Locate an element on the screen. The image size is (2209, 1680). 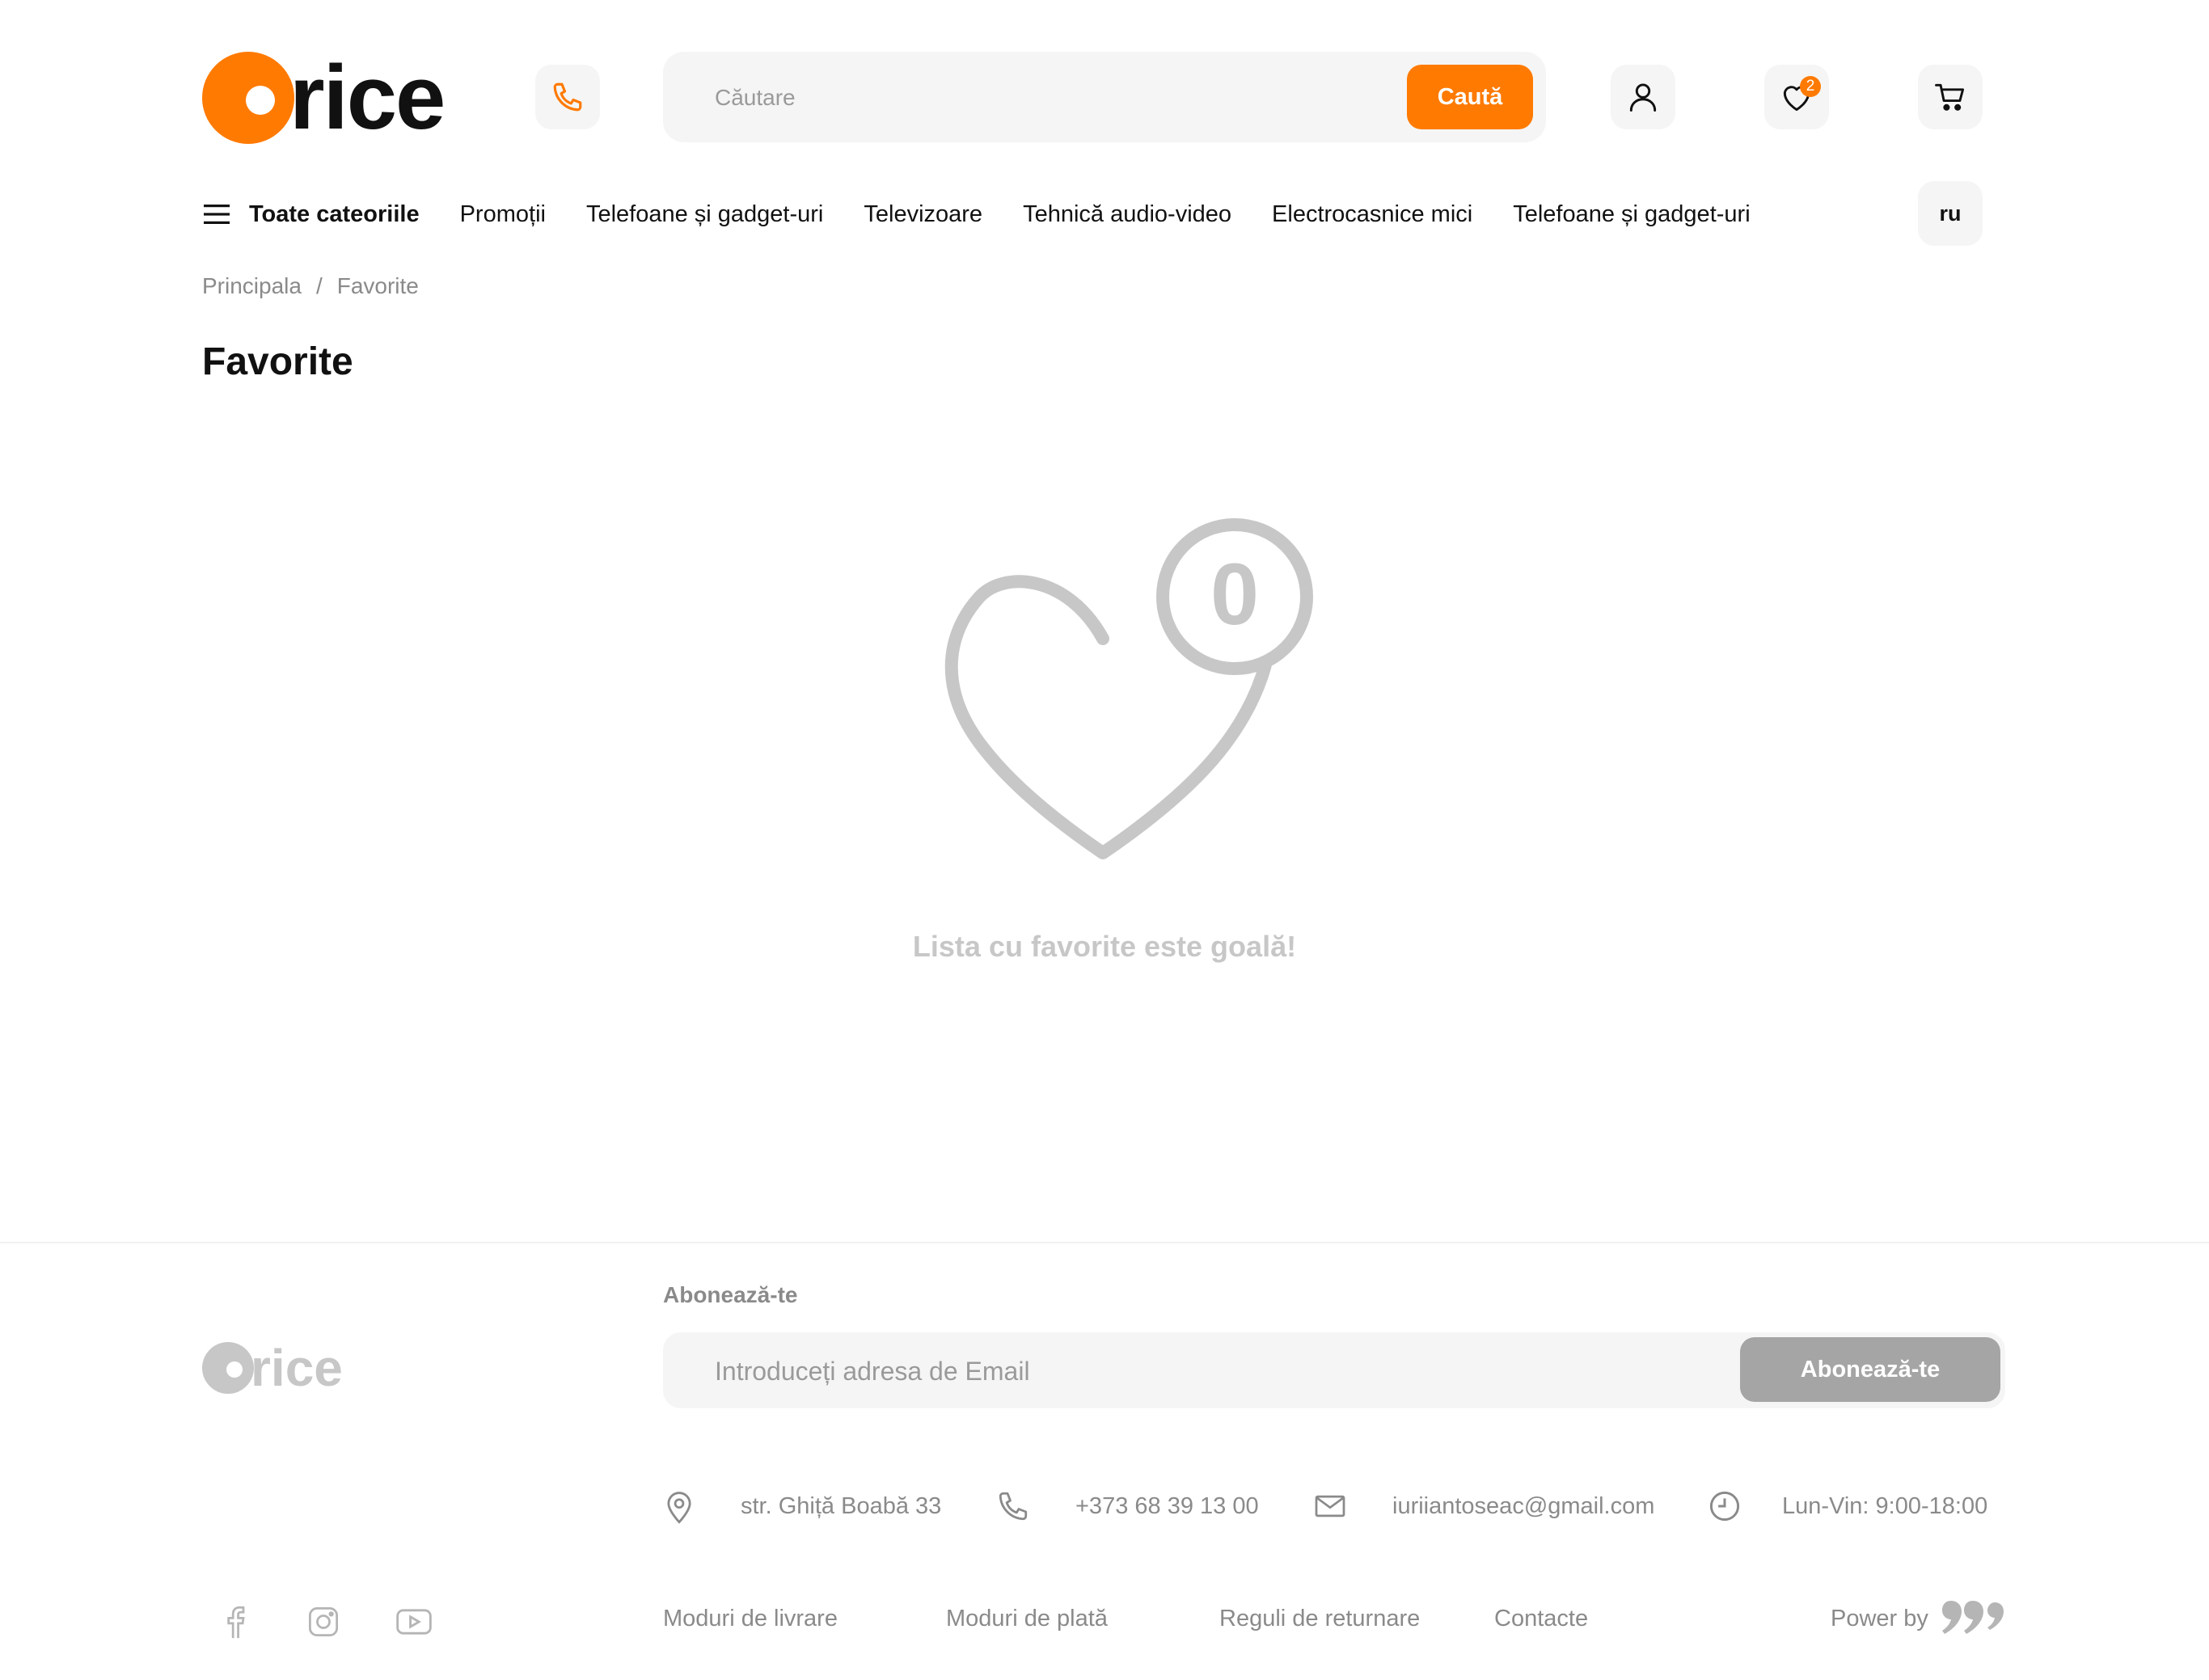
favorites-count-badge: 2 is located at coordinates (1810, 86).